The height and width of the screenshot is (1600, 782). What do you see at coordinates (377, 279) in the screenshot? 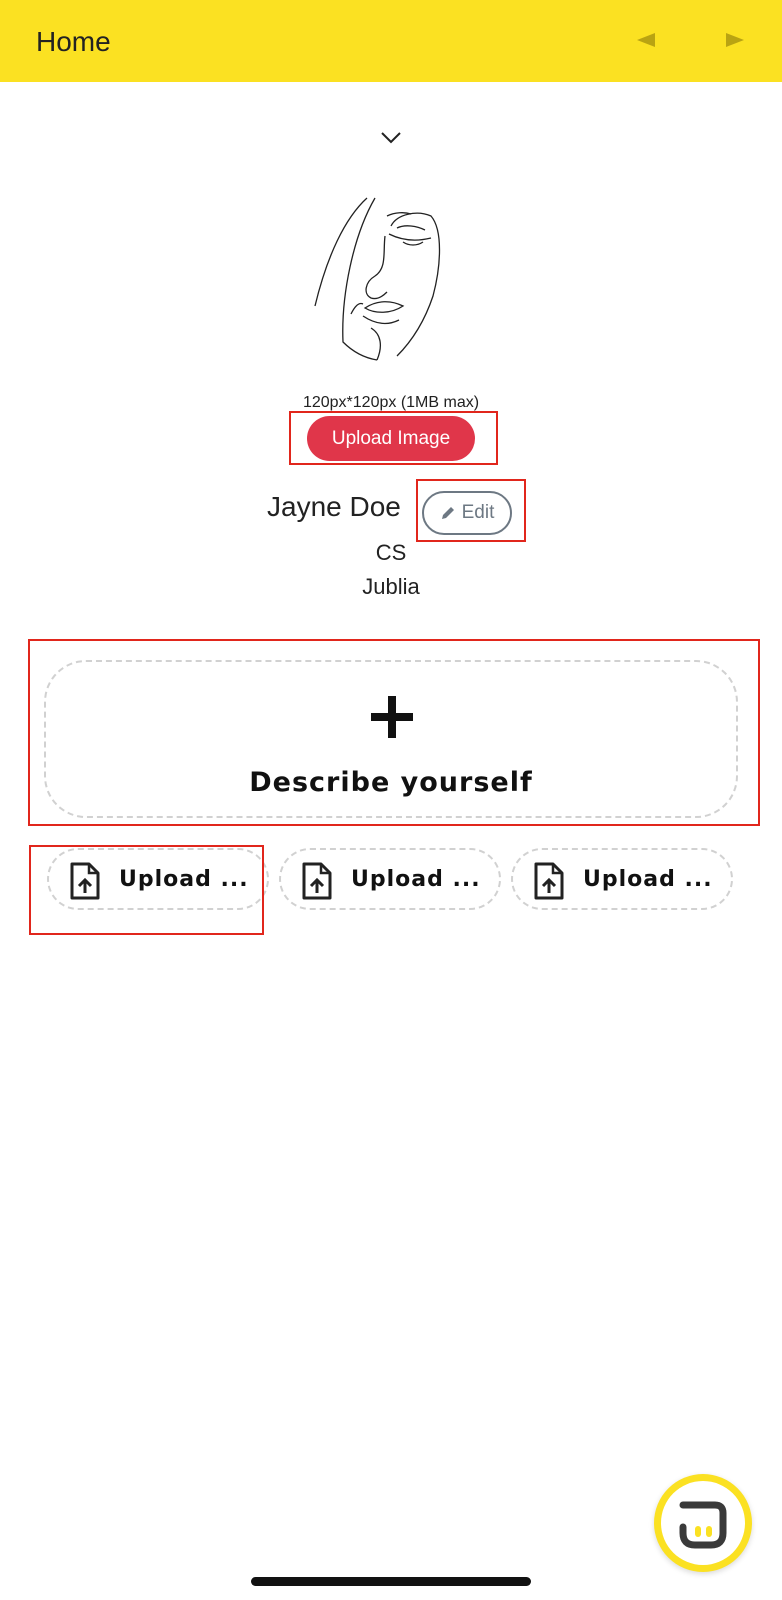
I see `avatar` at bounding box center [377, 279].